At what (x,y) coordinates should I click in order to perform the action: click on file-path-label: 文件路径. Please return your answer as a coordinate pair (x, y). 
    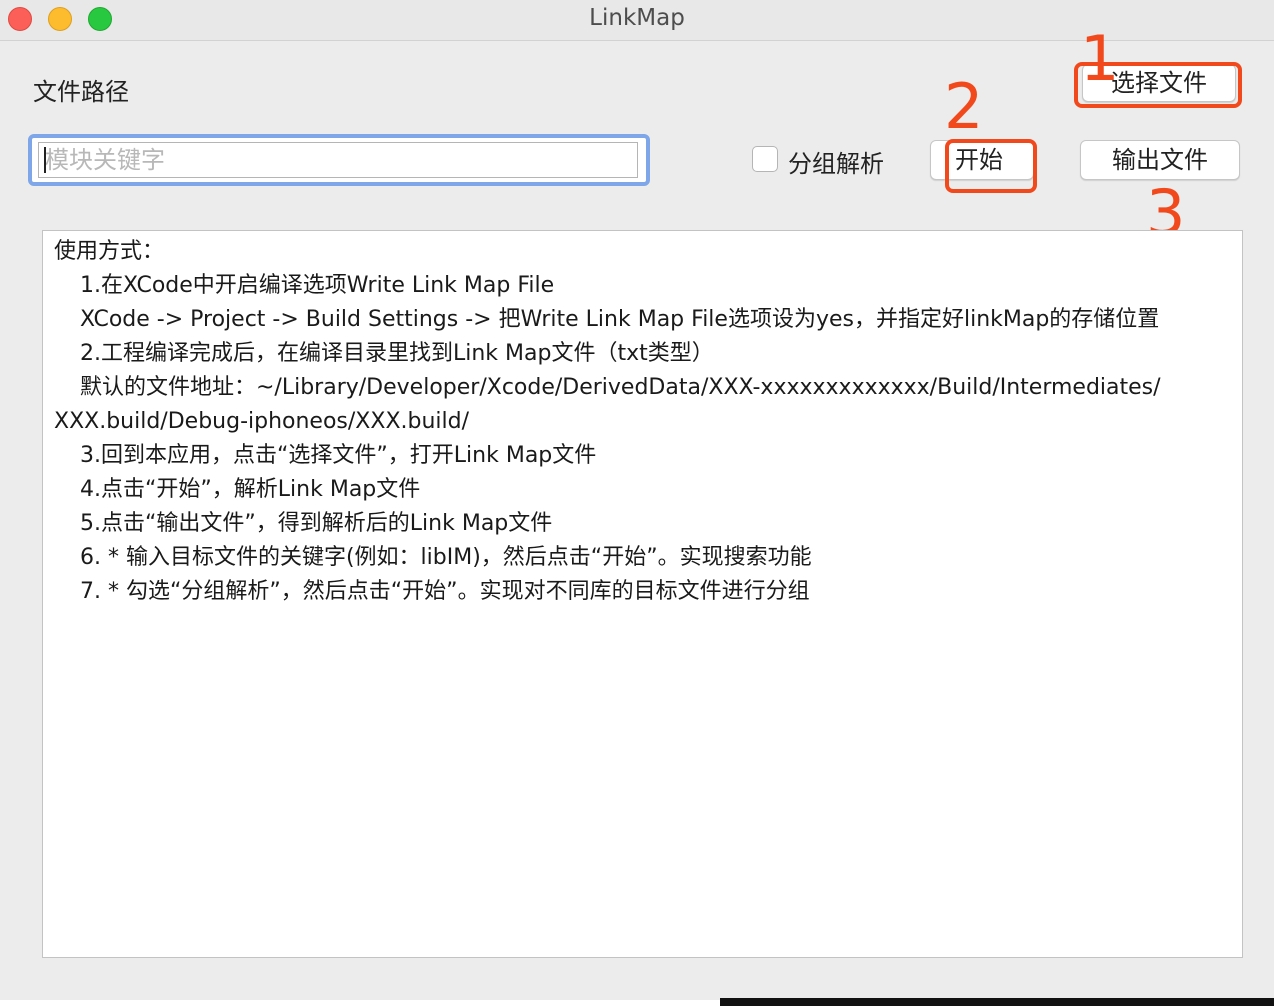
    Looking at the image, I should click on (81, 92).